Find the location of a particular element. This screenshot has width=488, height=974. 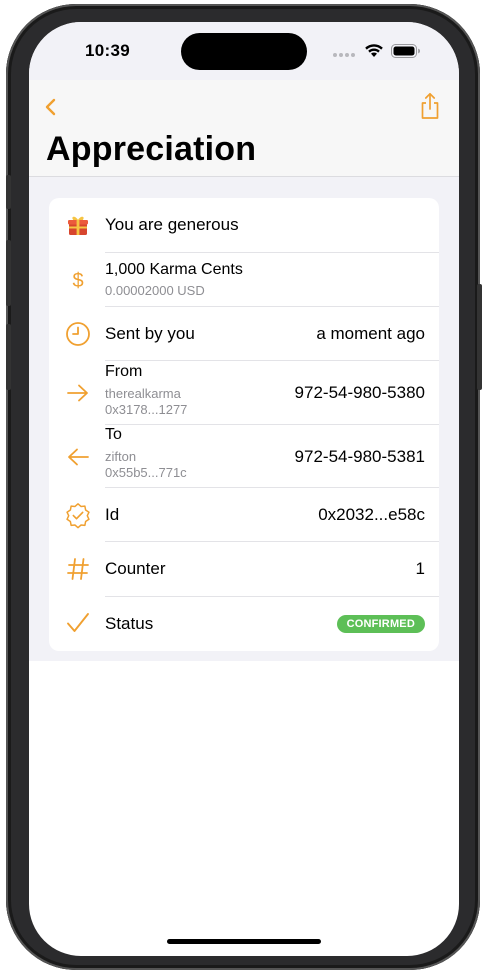

amount-primary: 1,000 Karma Cents is located at coordinates (174, 269).